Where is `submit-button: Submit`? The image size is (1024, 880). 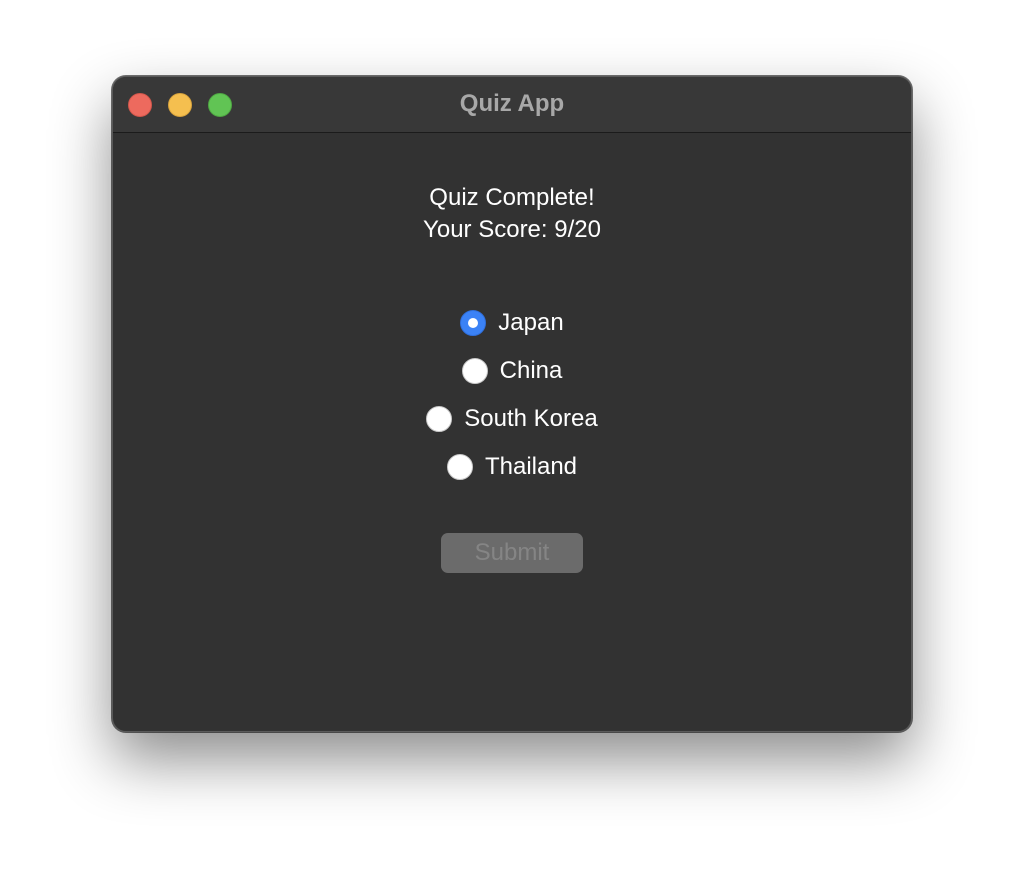 submit-button: Submit is located at coordinates (512, 553).